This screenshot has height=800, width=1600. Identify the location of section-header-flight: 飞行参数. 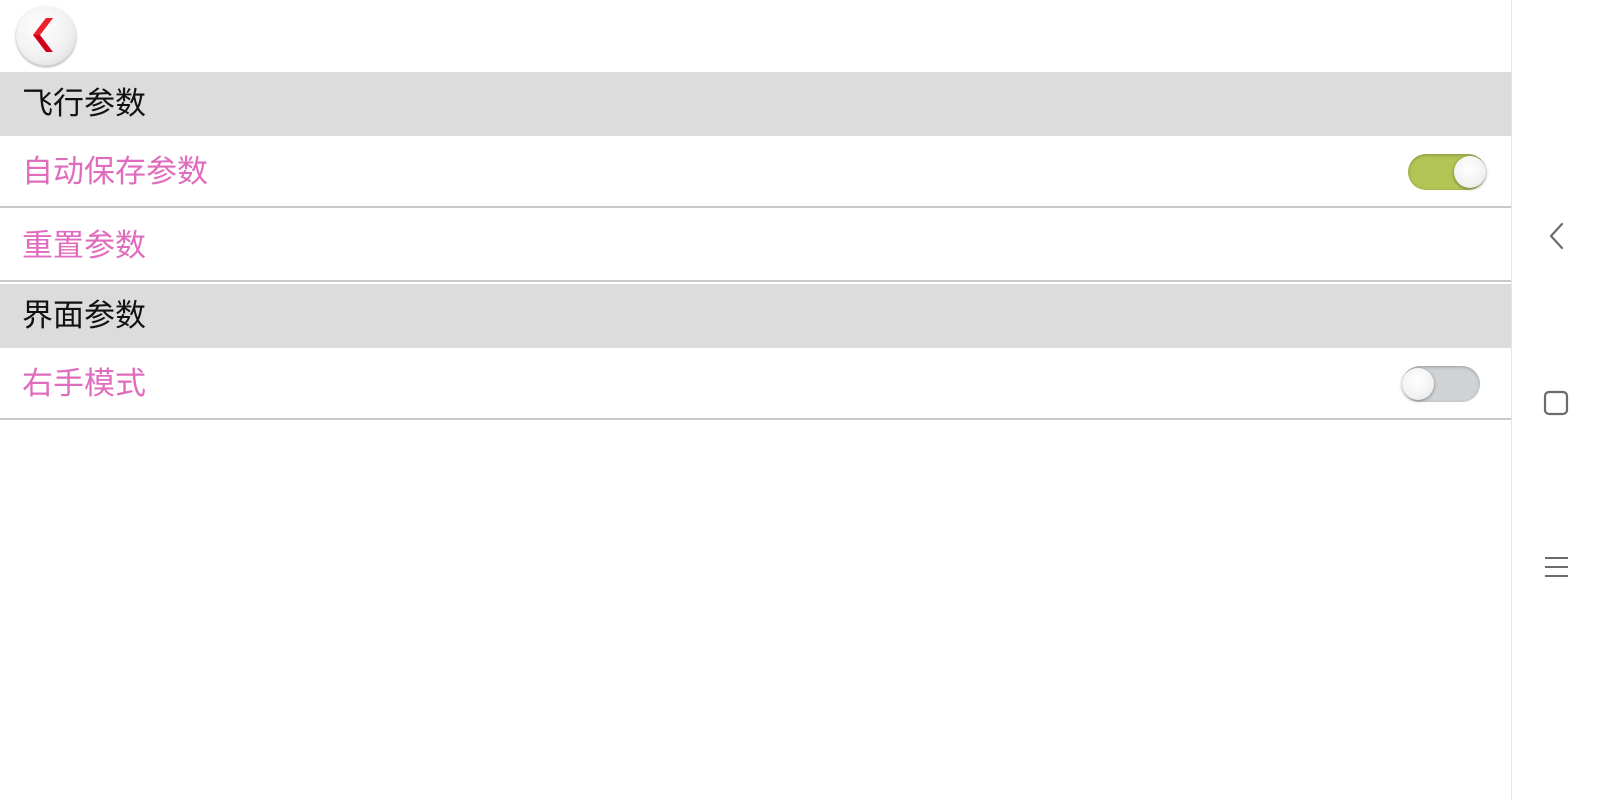
(755, 104).